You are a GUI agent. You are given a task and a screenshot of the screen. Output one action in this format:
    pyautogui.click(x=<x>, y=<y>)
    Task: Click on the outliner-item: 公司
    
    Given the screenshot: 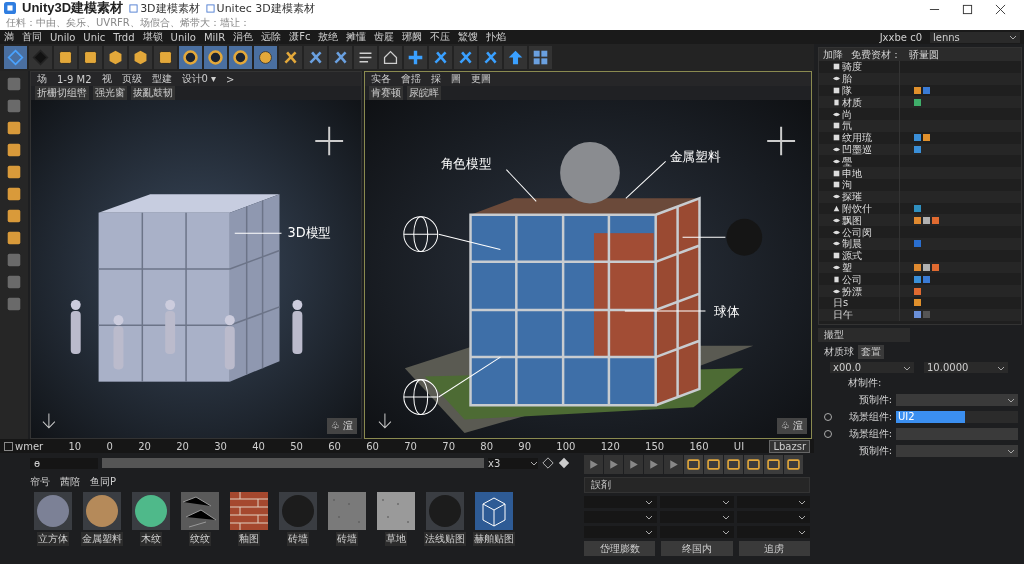 What is the action you would take?
    pyautogui.click(x=866, y=279)
    